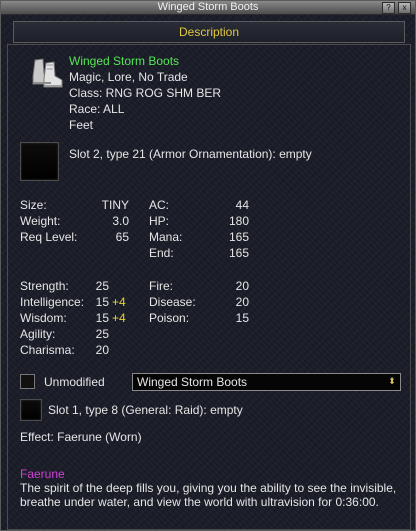 The height and width of the screenshot is (531, 416). What do you see at coordinates (238, 253) in the screenshot?
I see `end-value: 165` at bounding box center [238, 253].